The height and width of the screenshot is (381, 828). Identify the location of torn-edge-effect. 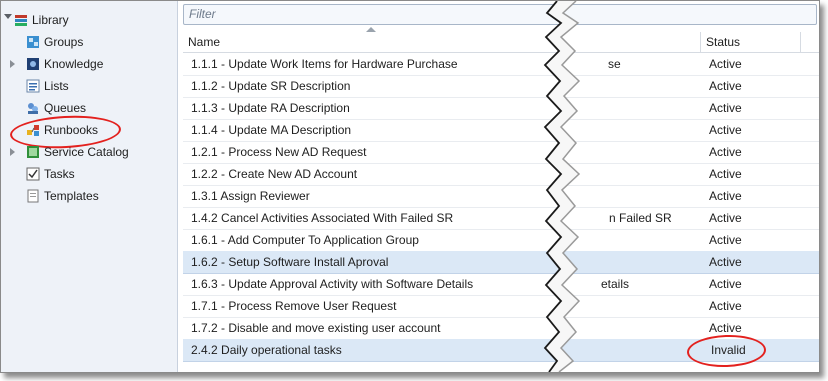
(562, 186).